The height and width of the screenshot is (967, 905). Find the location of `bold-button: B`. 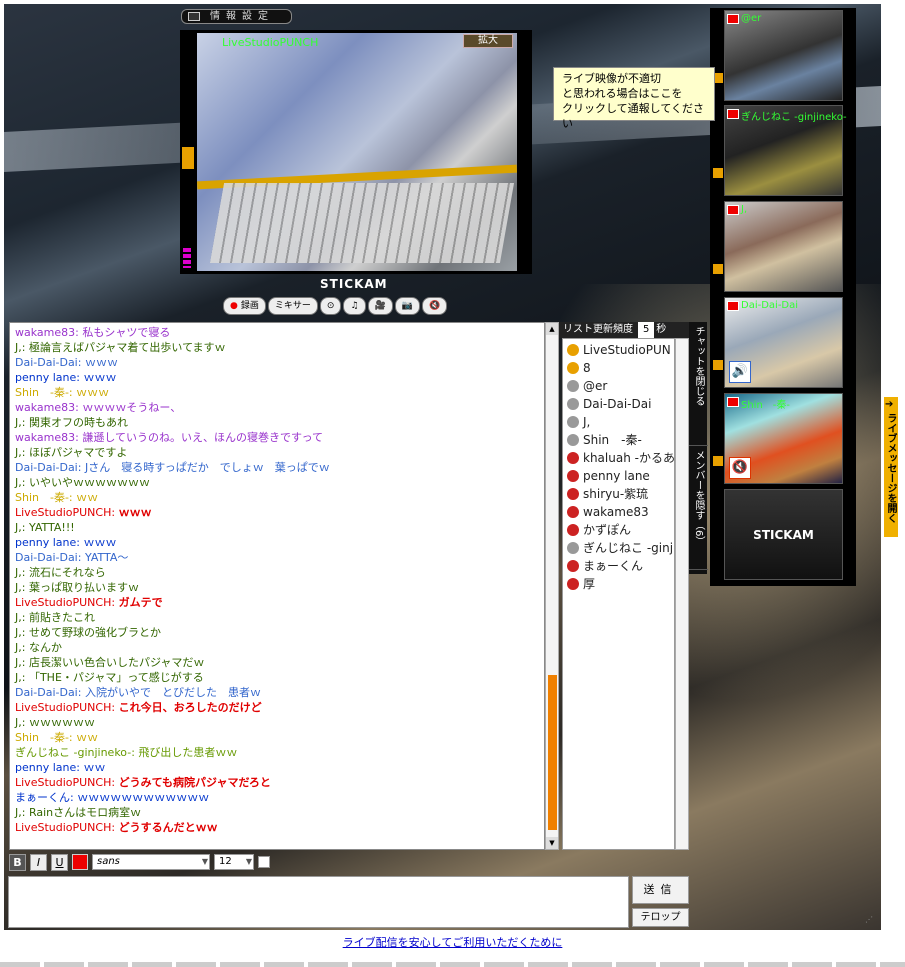

bold-button: B is located at coordinates (17, 862).